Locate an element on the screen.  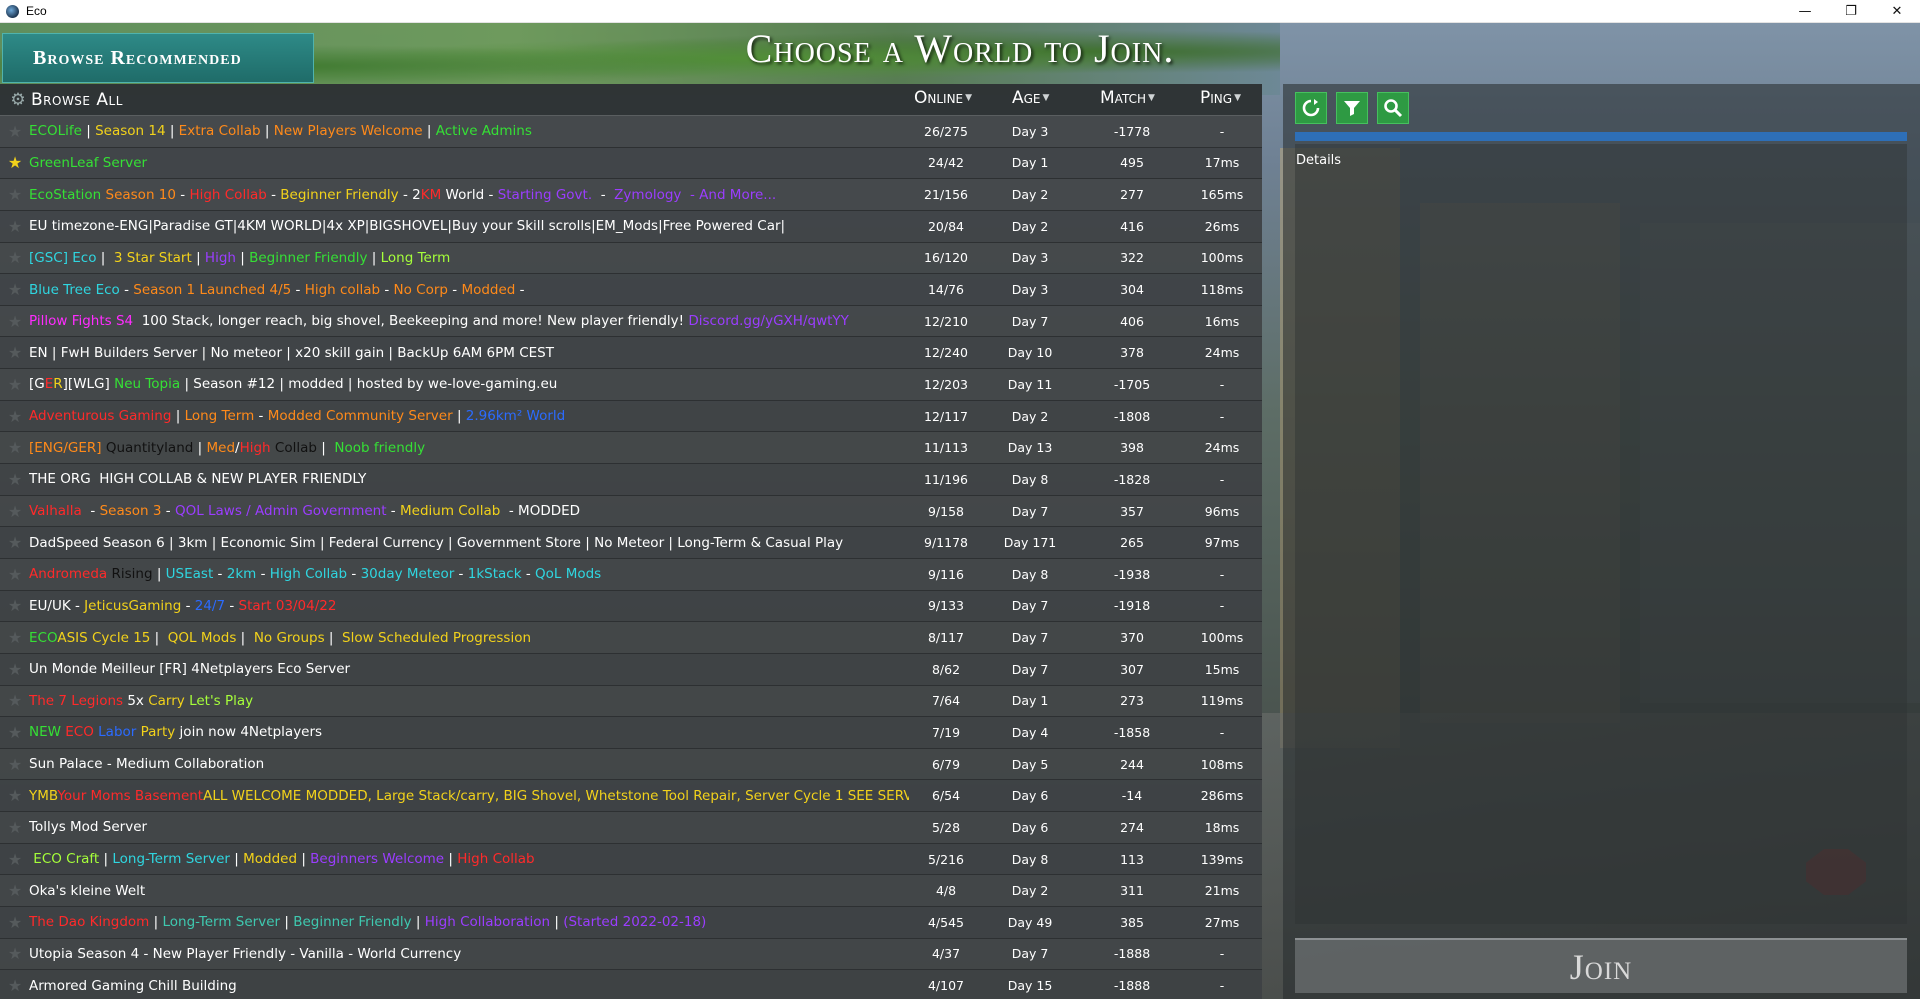
server-online-count: 21/156 is located at coordinates (946, 195).